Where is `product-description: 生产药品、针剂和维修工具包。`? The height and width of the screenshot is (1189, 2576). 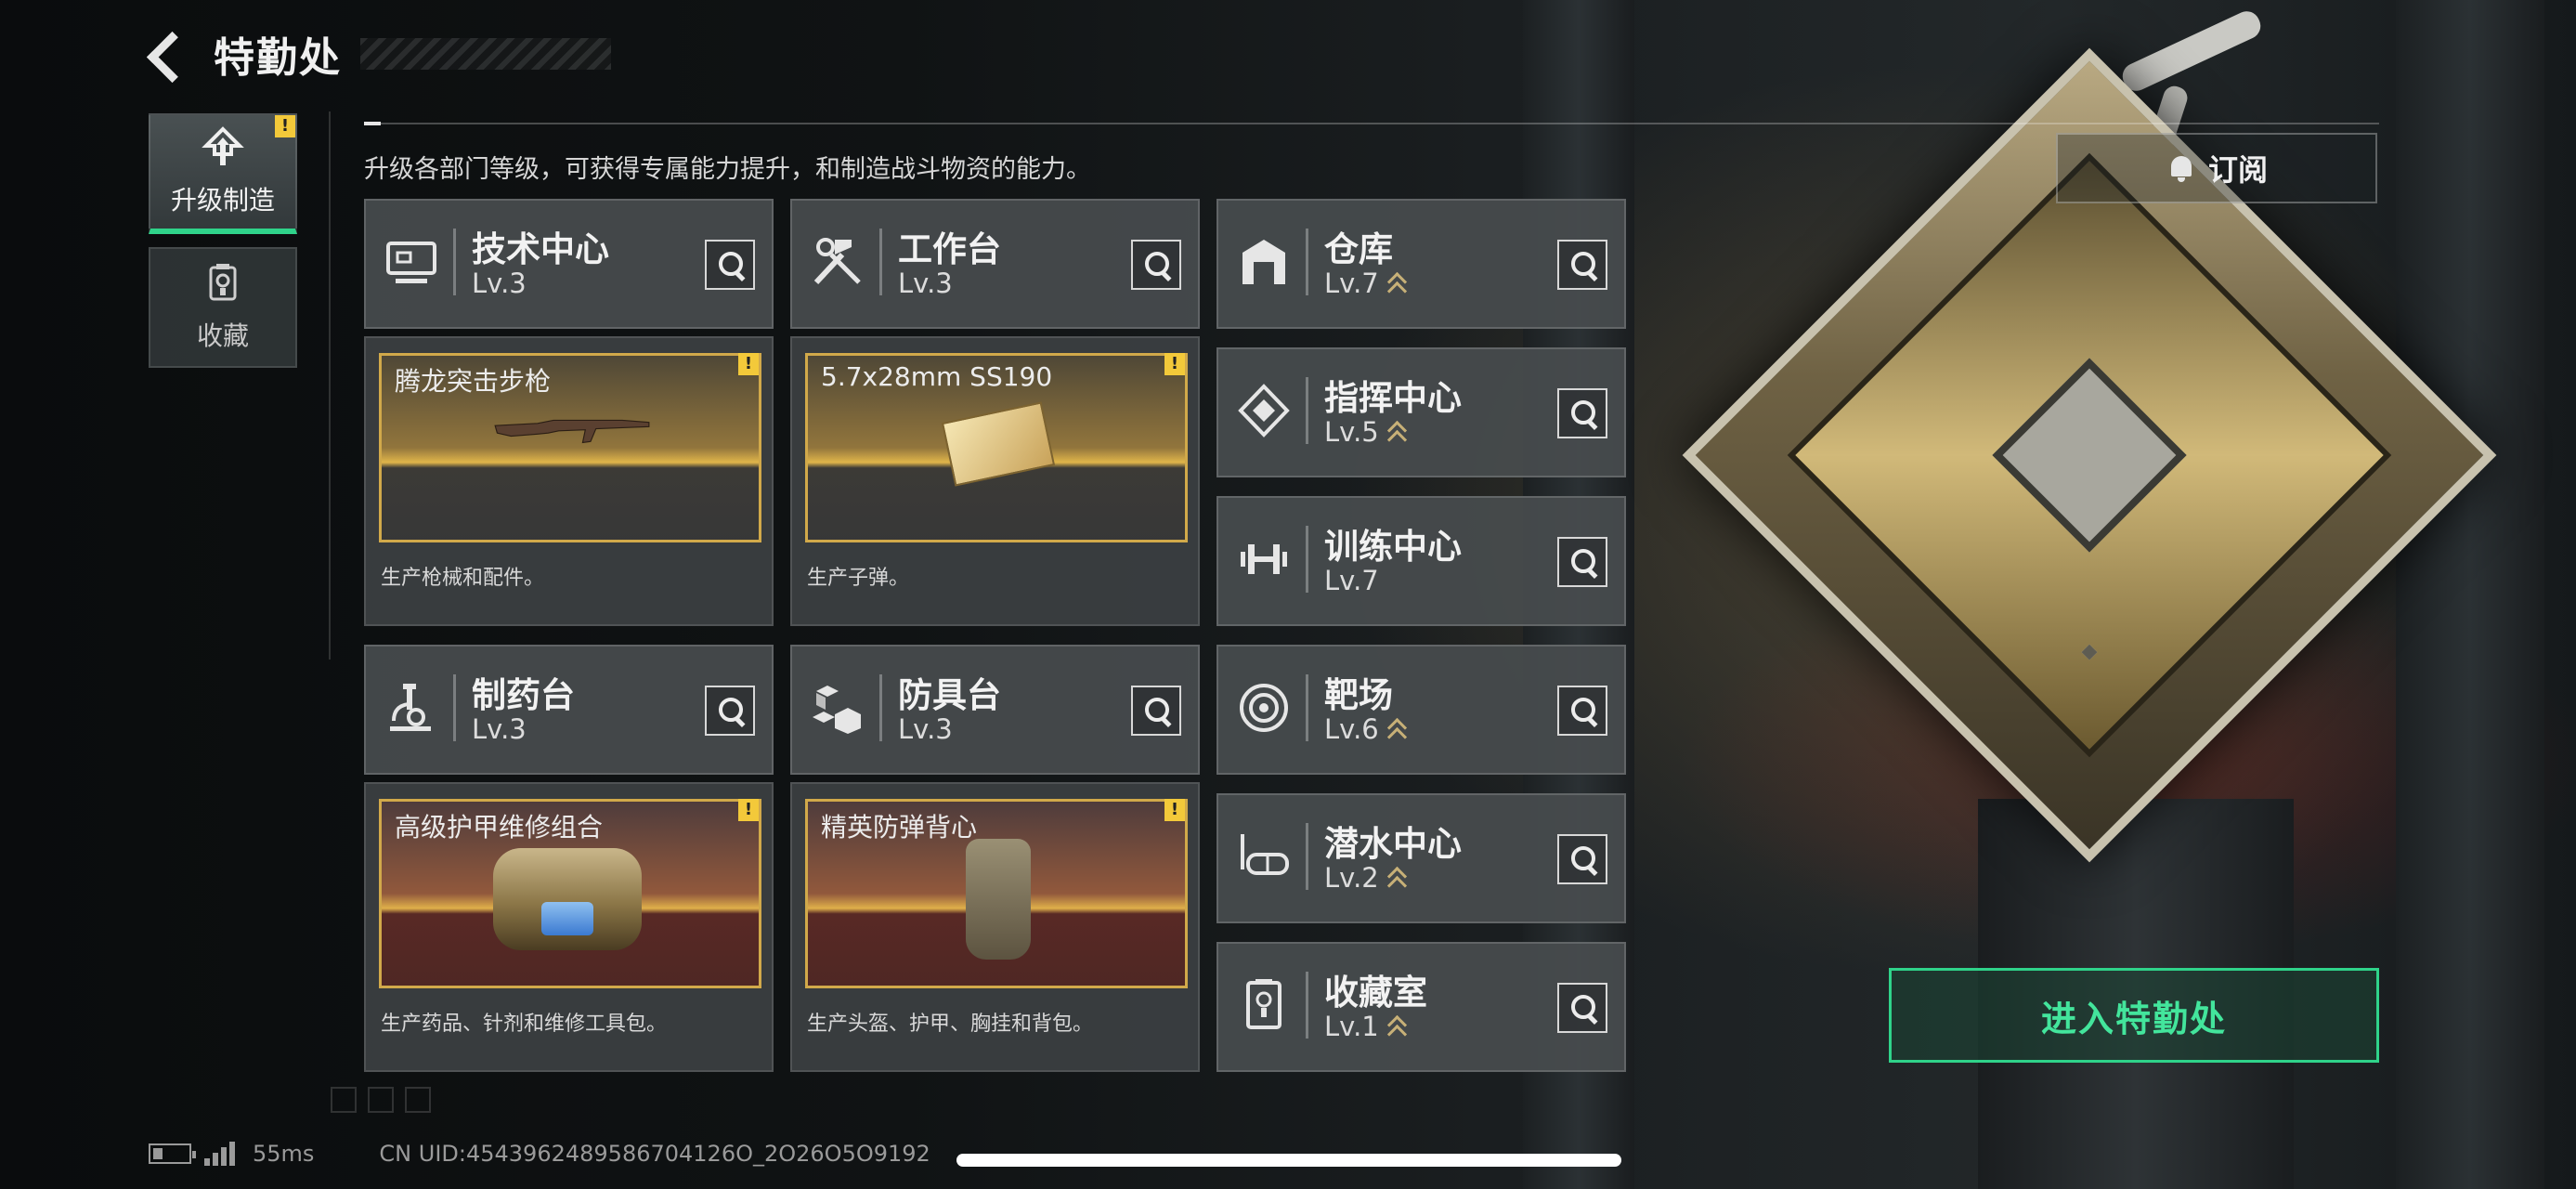
product-description: 生产药品、针剂和维修工具包。 is located at coordinates (524, 1024).